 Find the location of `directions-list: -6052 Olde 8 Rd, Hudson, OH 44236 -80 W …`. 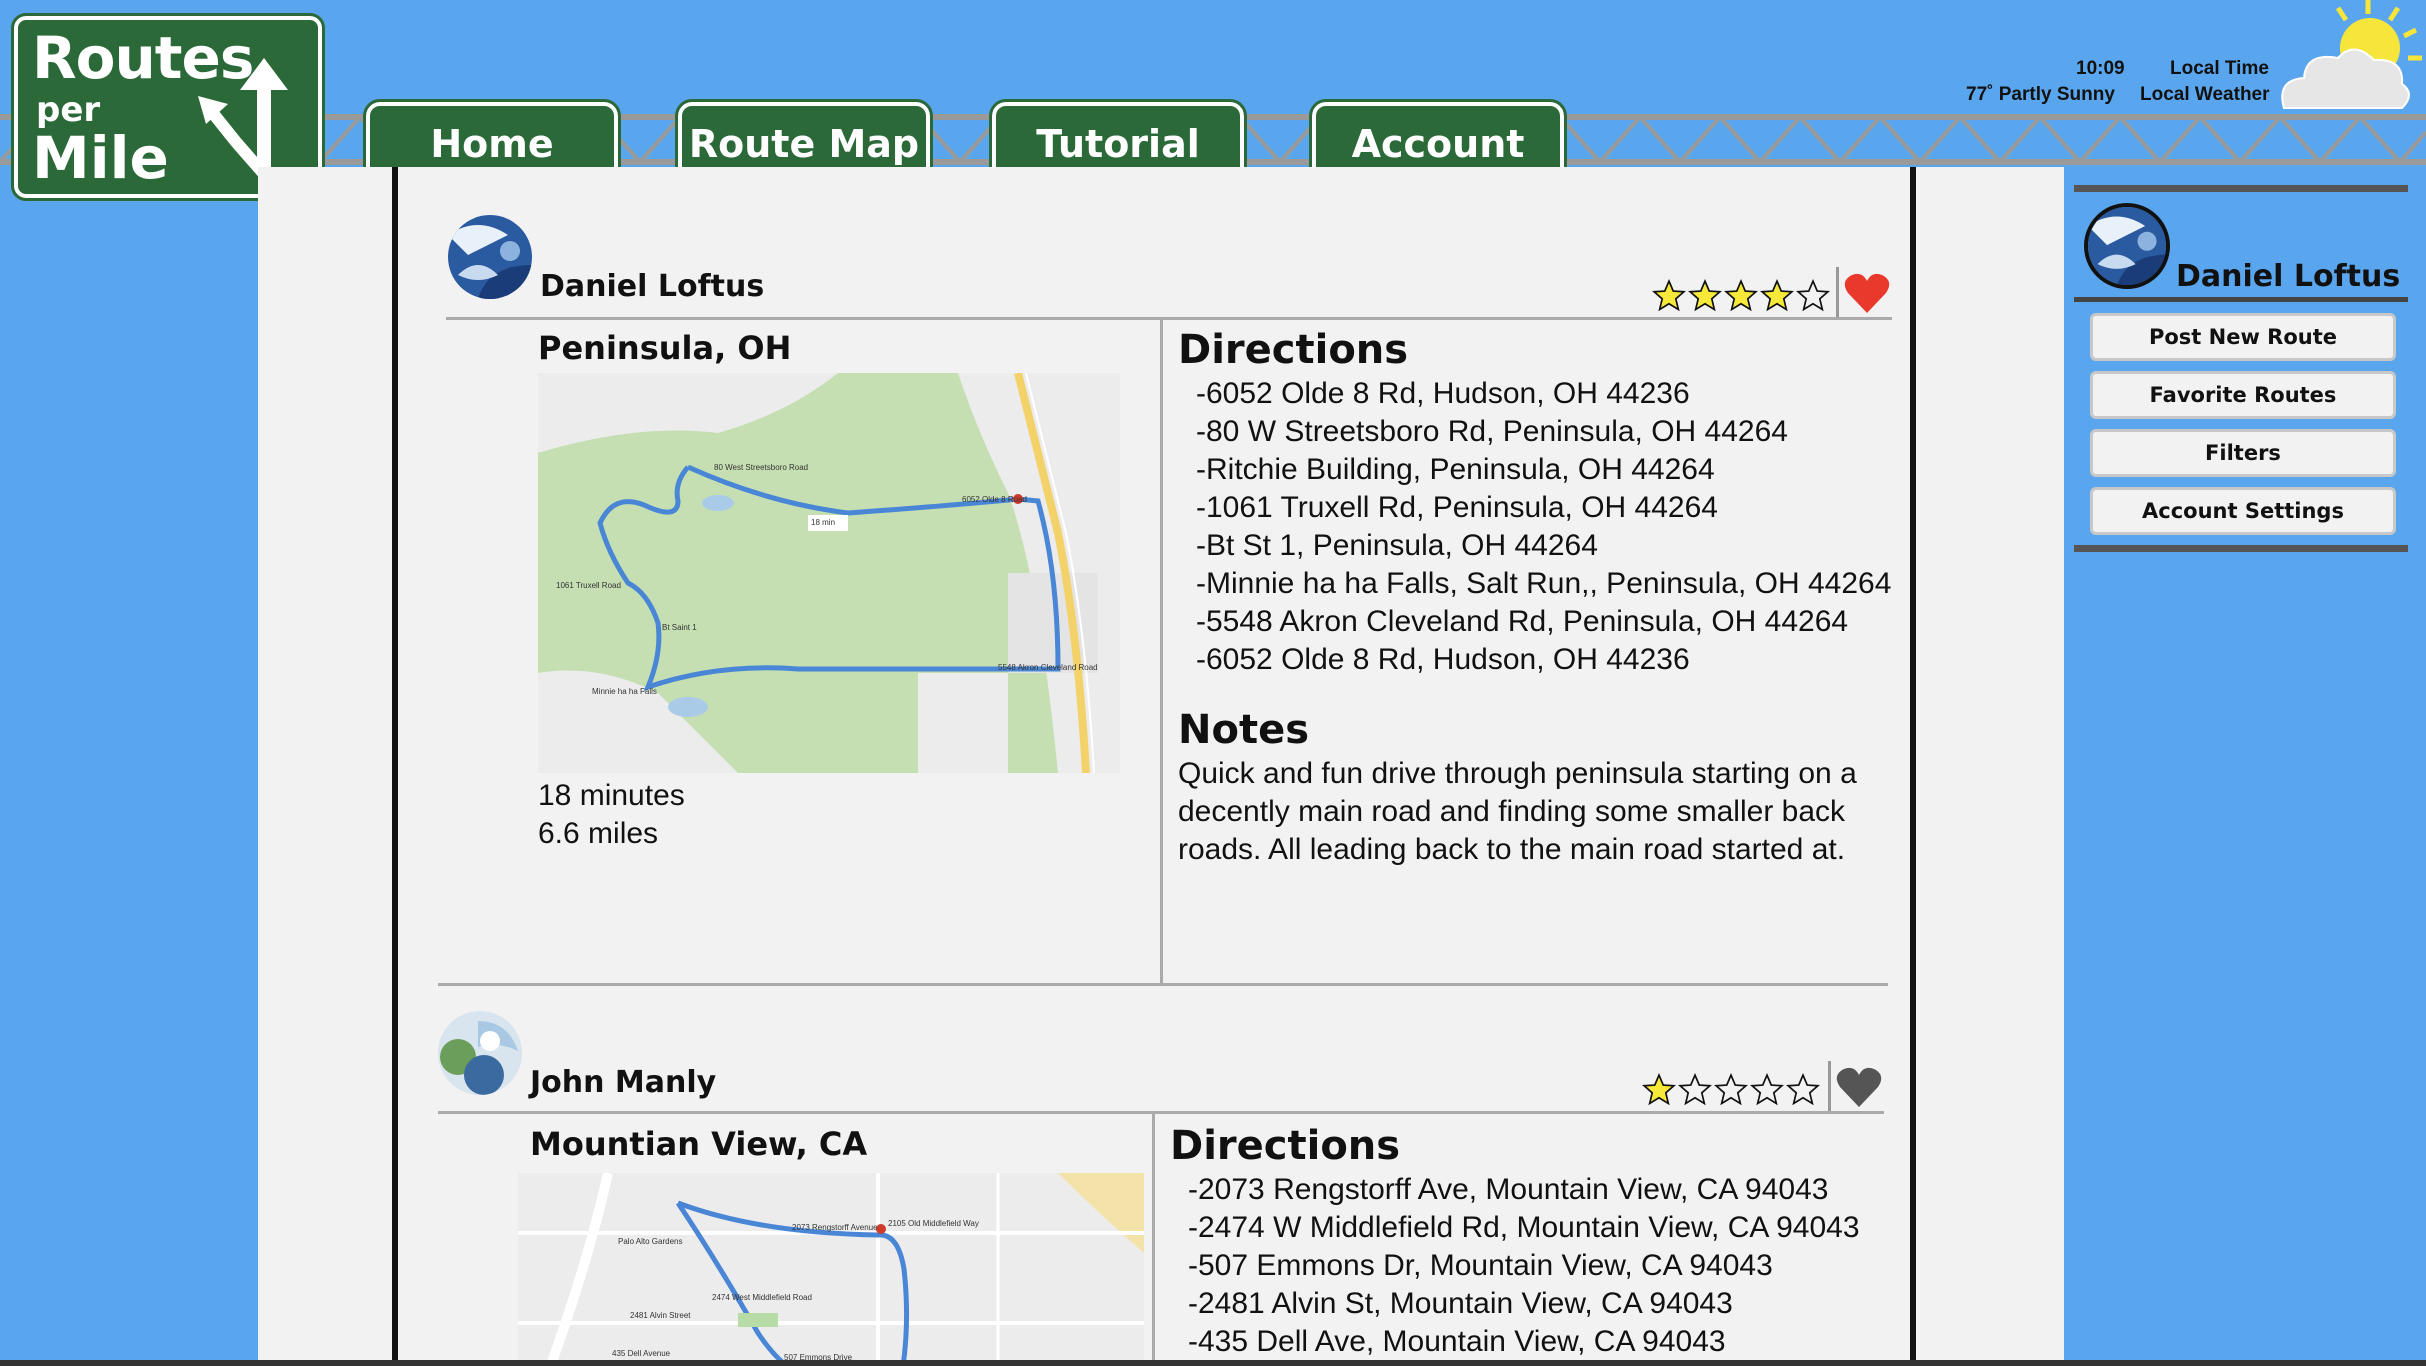

directions-list: -6052 Olde 8 Rd, Hudson, OH 44236 -80 W … is located at coordinates (1543, 527).